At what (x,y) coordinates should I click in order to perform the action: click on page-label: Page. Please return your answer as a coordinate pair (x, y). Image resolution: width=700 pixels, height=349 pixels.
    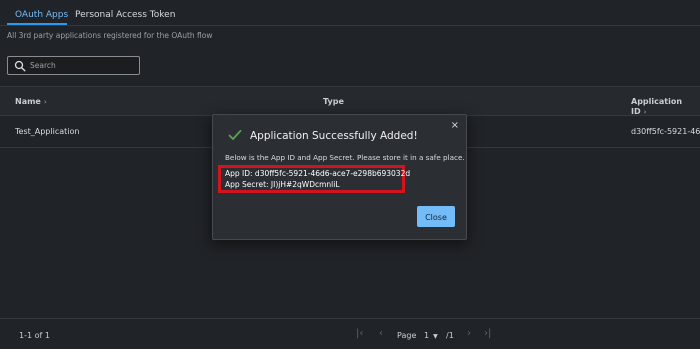
    Looking at the image, I should click on (407, 335).